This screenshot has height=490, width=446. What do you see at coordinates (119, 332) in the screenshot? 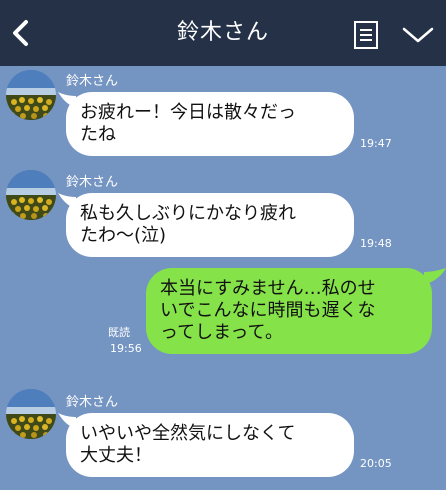
I see `read-status: 既読` at bounding box center [119, 332].